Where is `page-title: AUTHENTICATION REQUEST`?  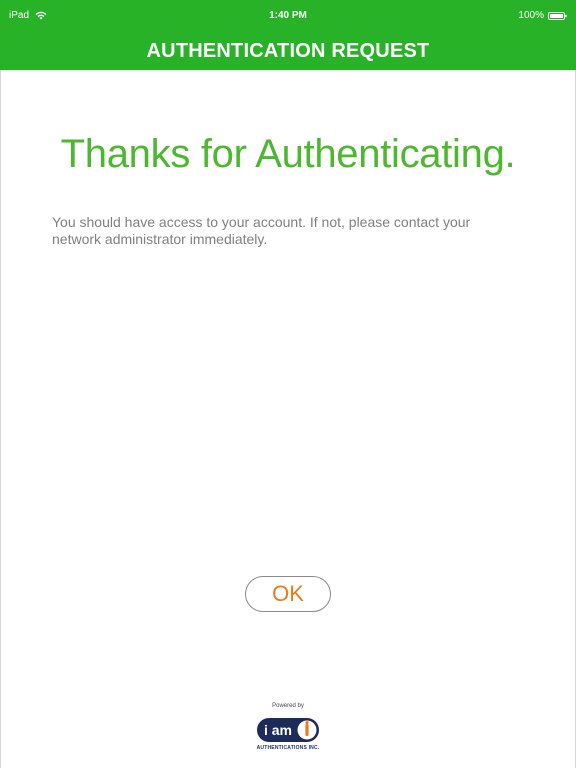
page-title: AUTHENTICATION REQUEST is located at coordinates (288, 51).